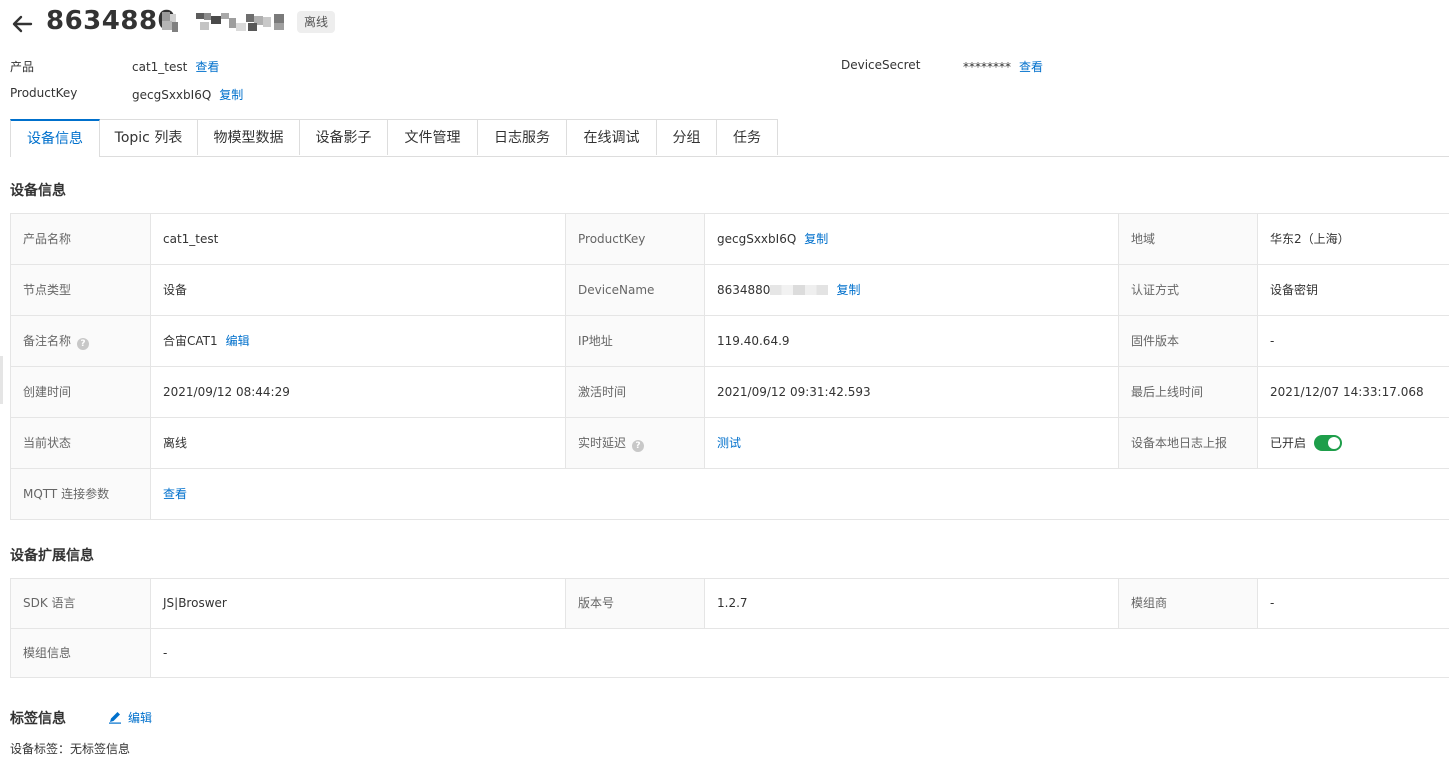 The image size is (1449, 761). Describe the element at coordinates (238, 341) in the screenshot. I see `edit-remark-button: 编辑` at that location.